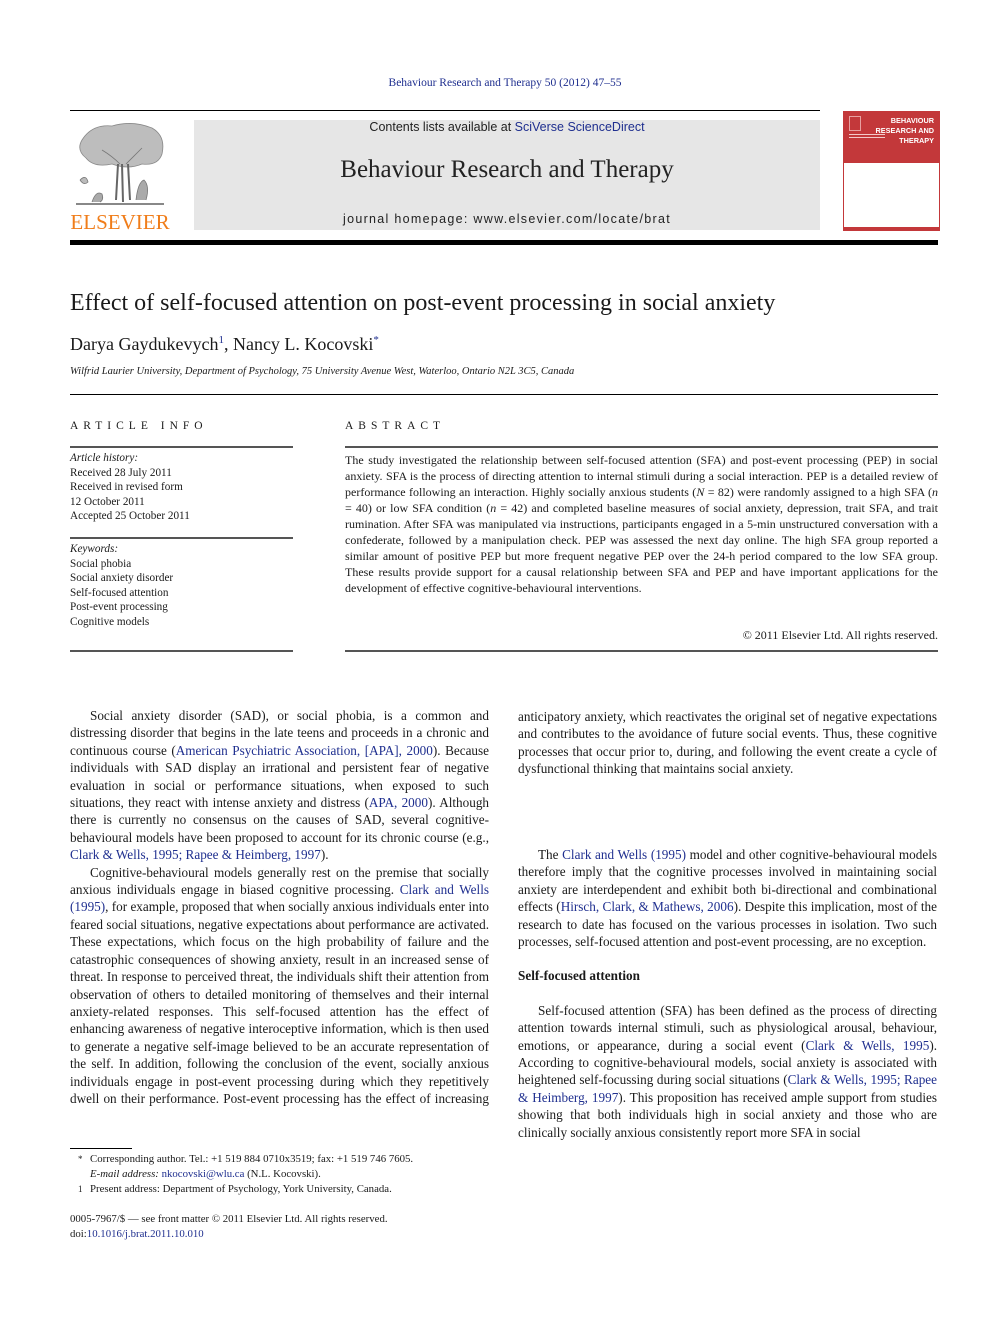 The width and height of the screenshot is (992, 1323). I want to click on author-name: Darya Gaydukevych, so click(144, 344).